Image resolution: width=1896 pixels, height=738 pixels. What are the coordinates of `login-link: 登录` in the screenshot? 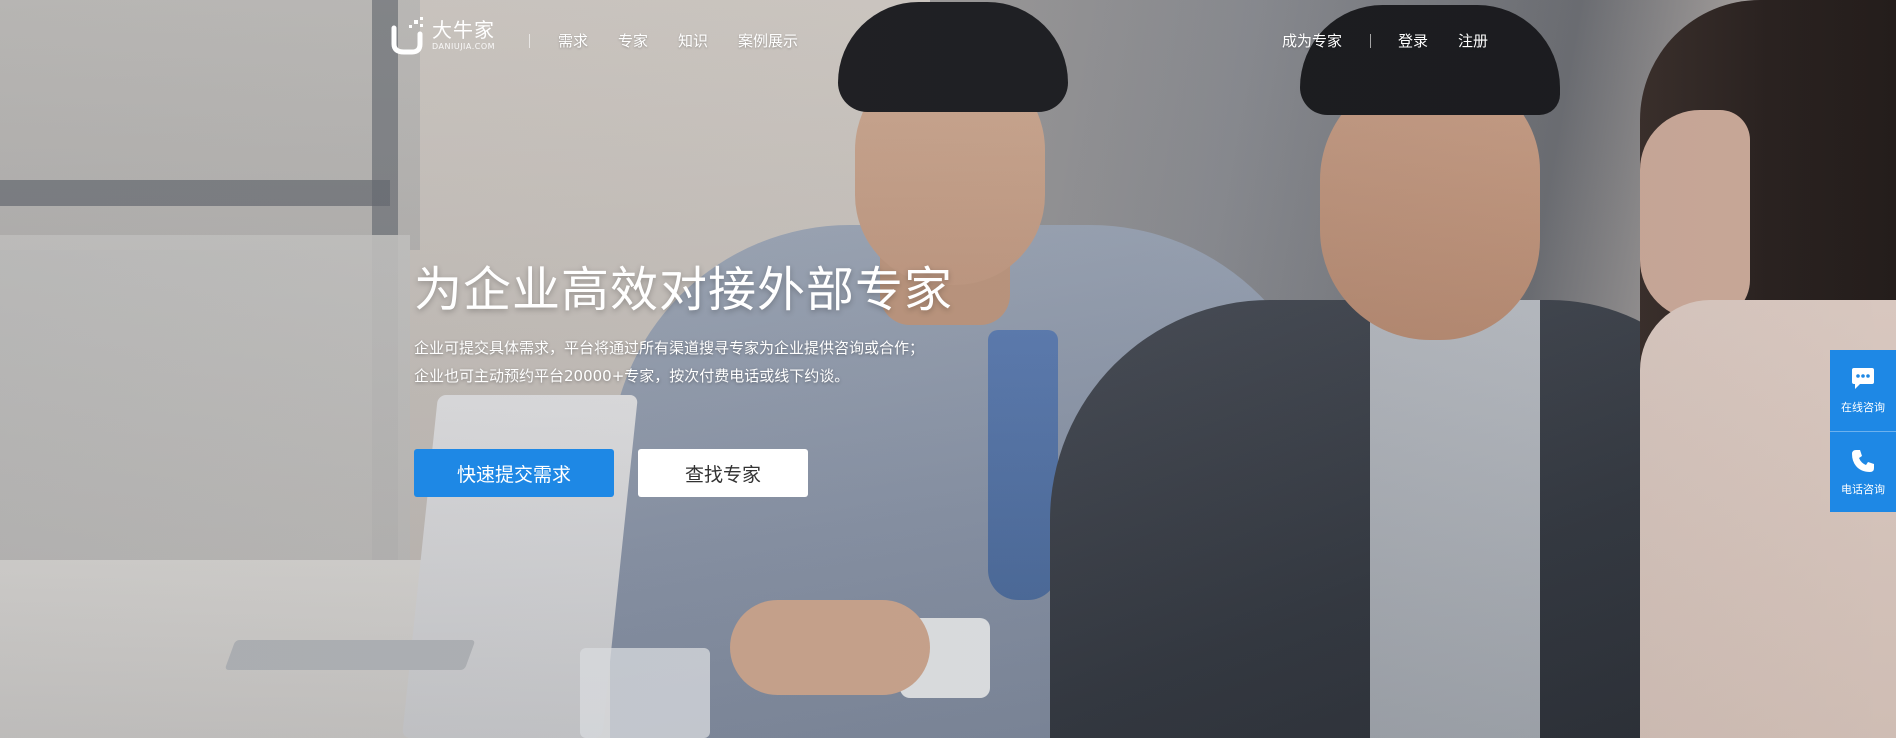 It's located at (1413, 40).